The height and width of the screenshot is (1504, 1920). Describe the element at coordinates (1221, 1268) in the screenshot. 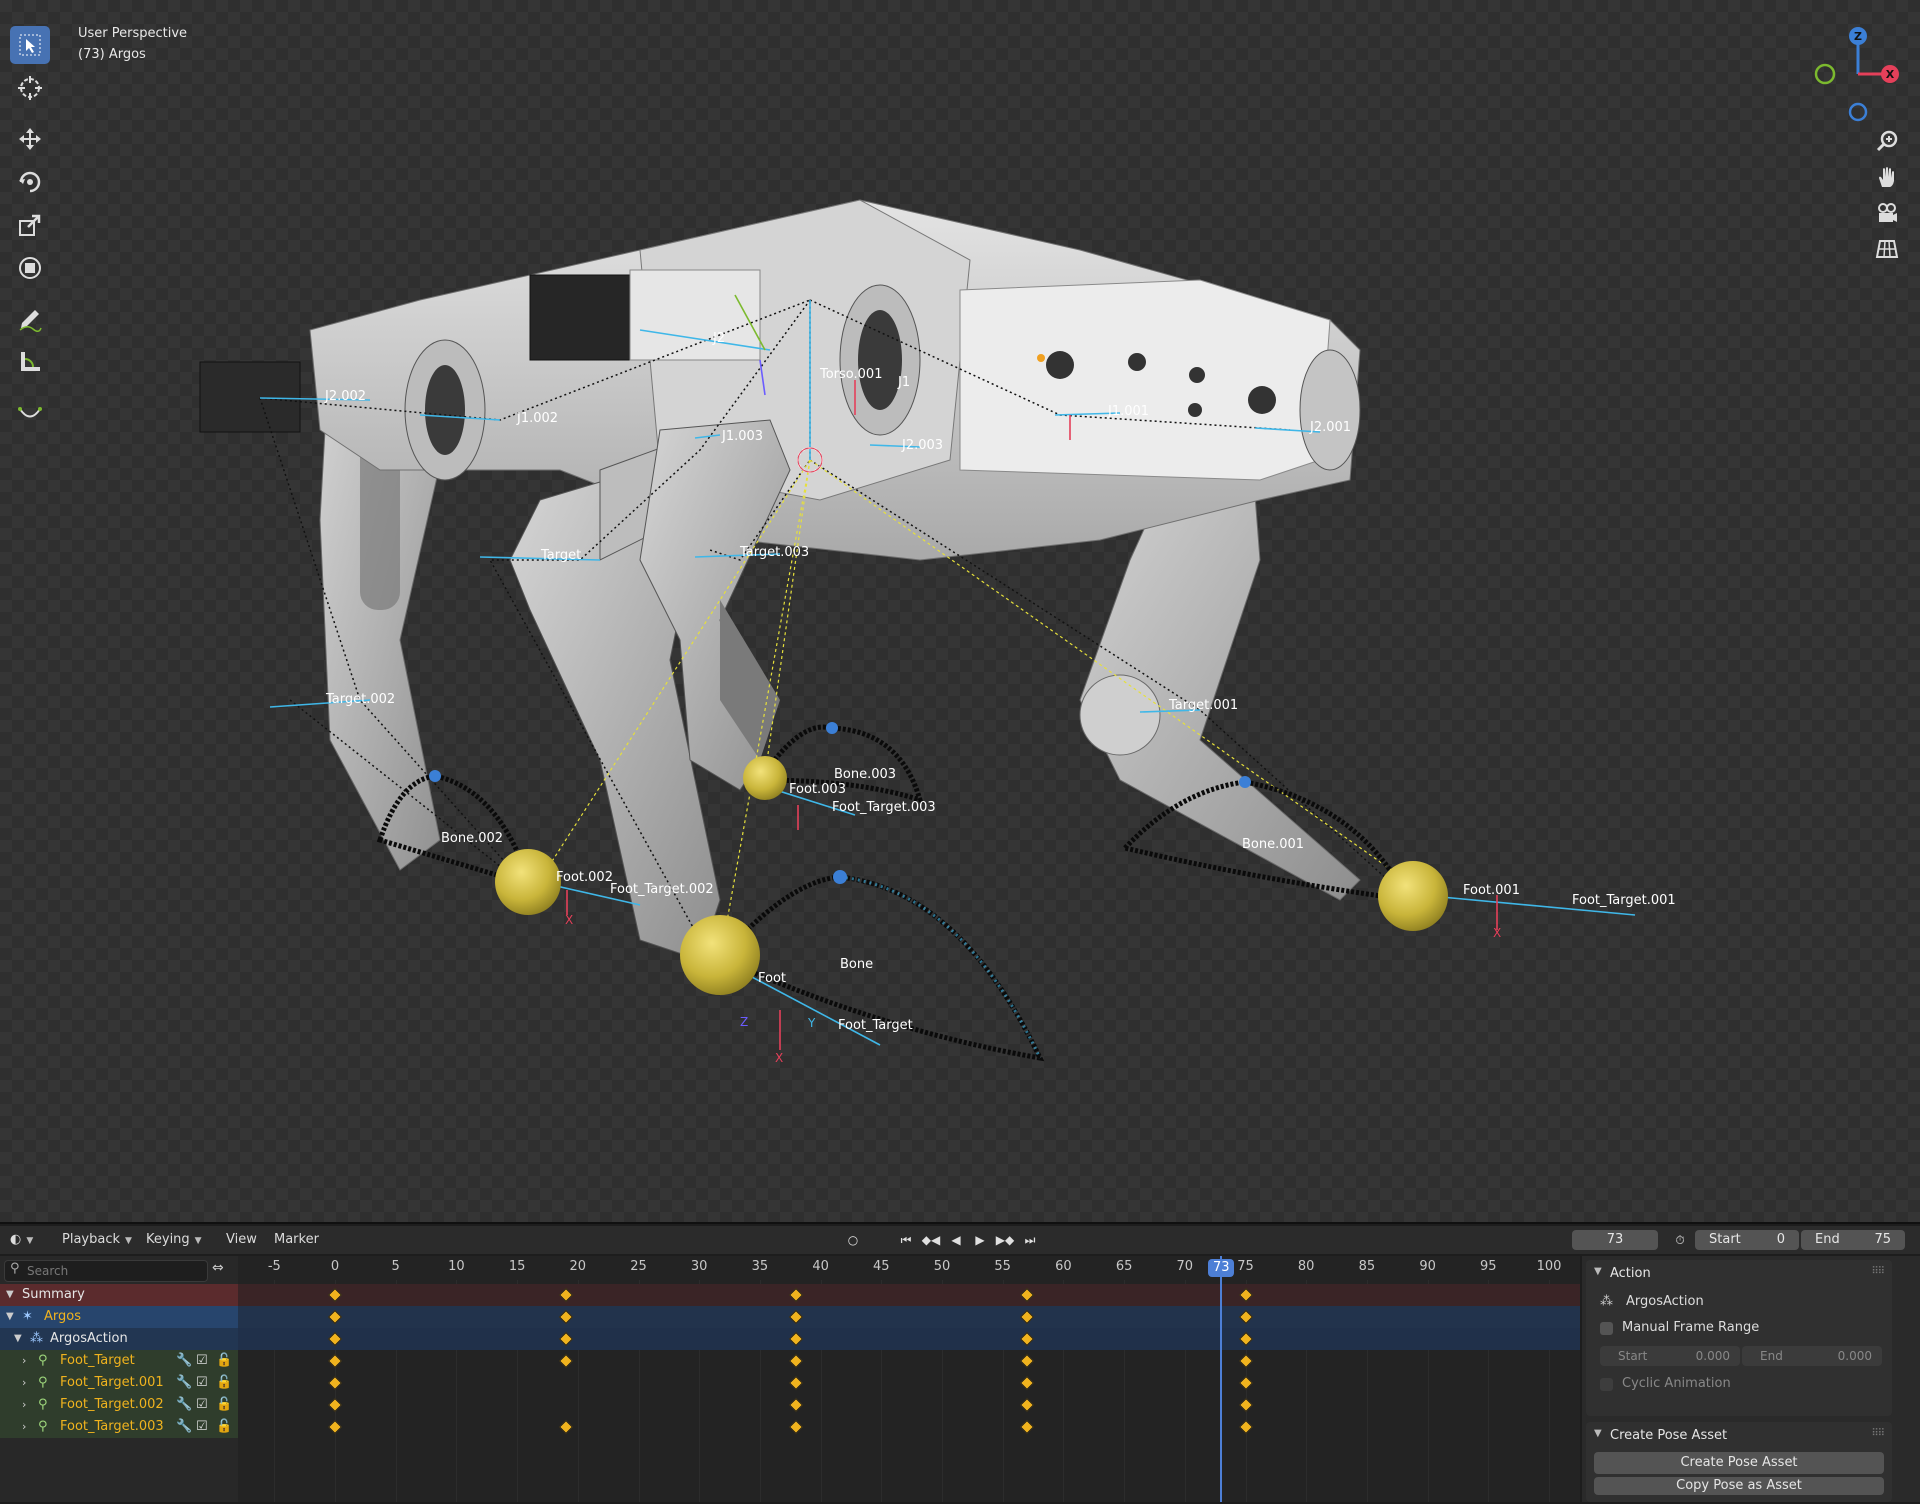

I see `playhead-frame-label: 73` at that location.